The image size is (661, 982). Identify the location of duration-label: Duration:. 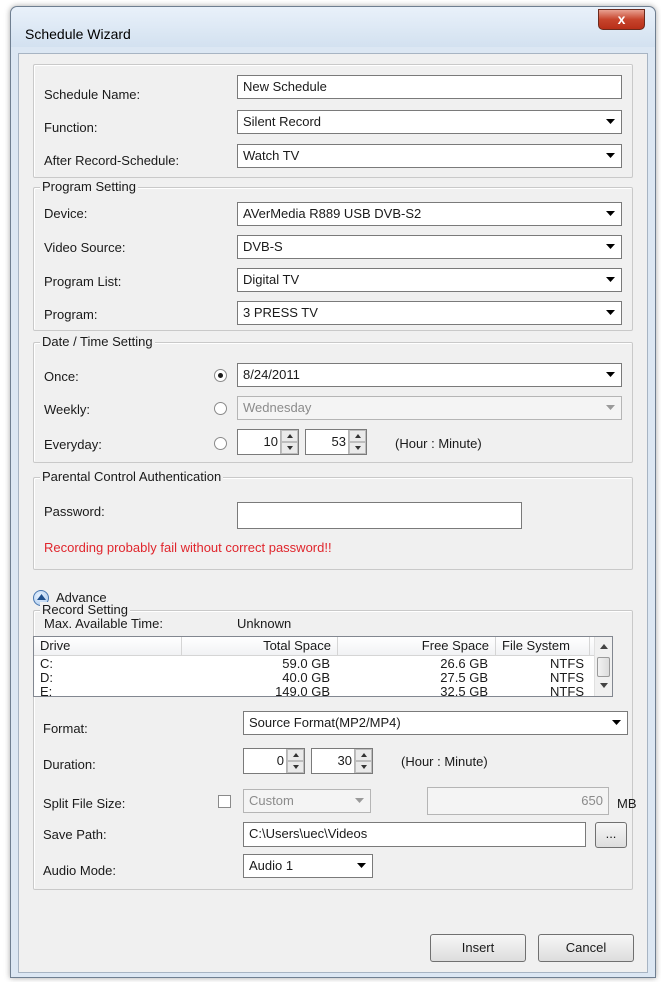
(69, 764).